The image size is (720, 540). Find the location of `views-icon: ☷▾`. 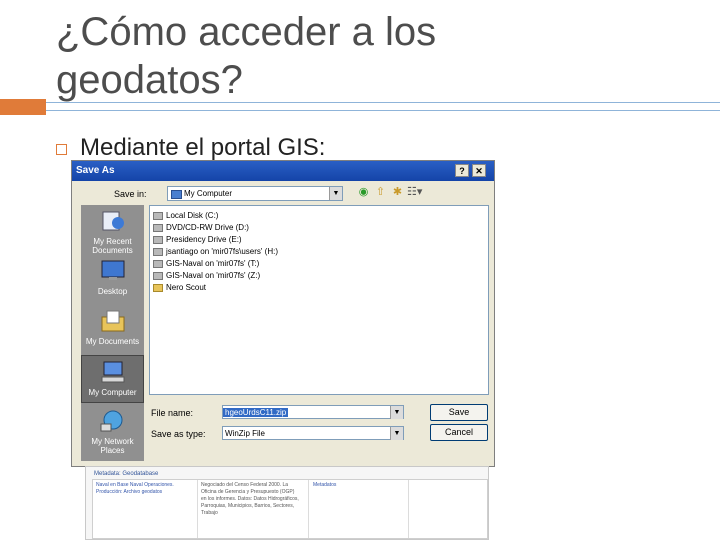

views-icon: ☷▾ is located at coordinates (414, 192).